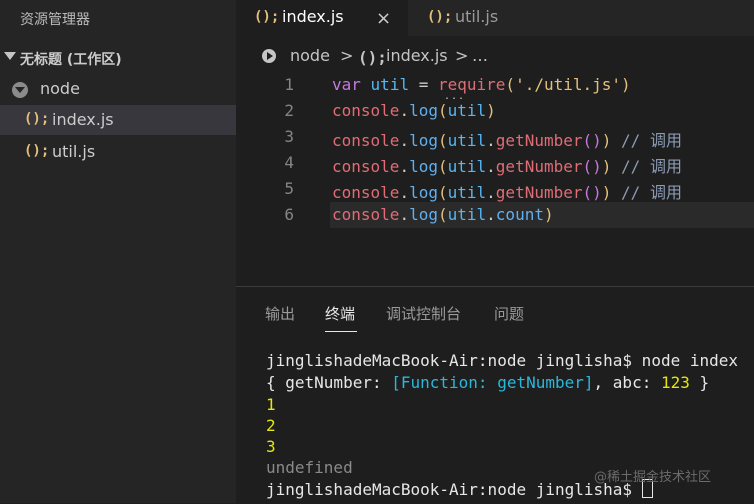 The height and width of the screenshot is (504, 754). Describe the element at coordinates (55, 20) in the screenshot. I see `explorer-title: 资源管理器` at that location.